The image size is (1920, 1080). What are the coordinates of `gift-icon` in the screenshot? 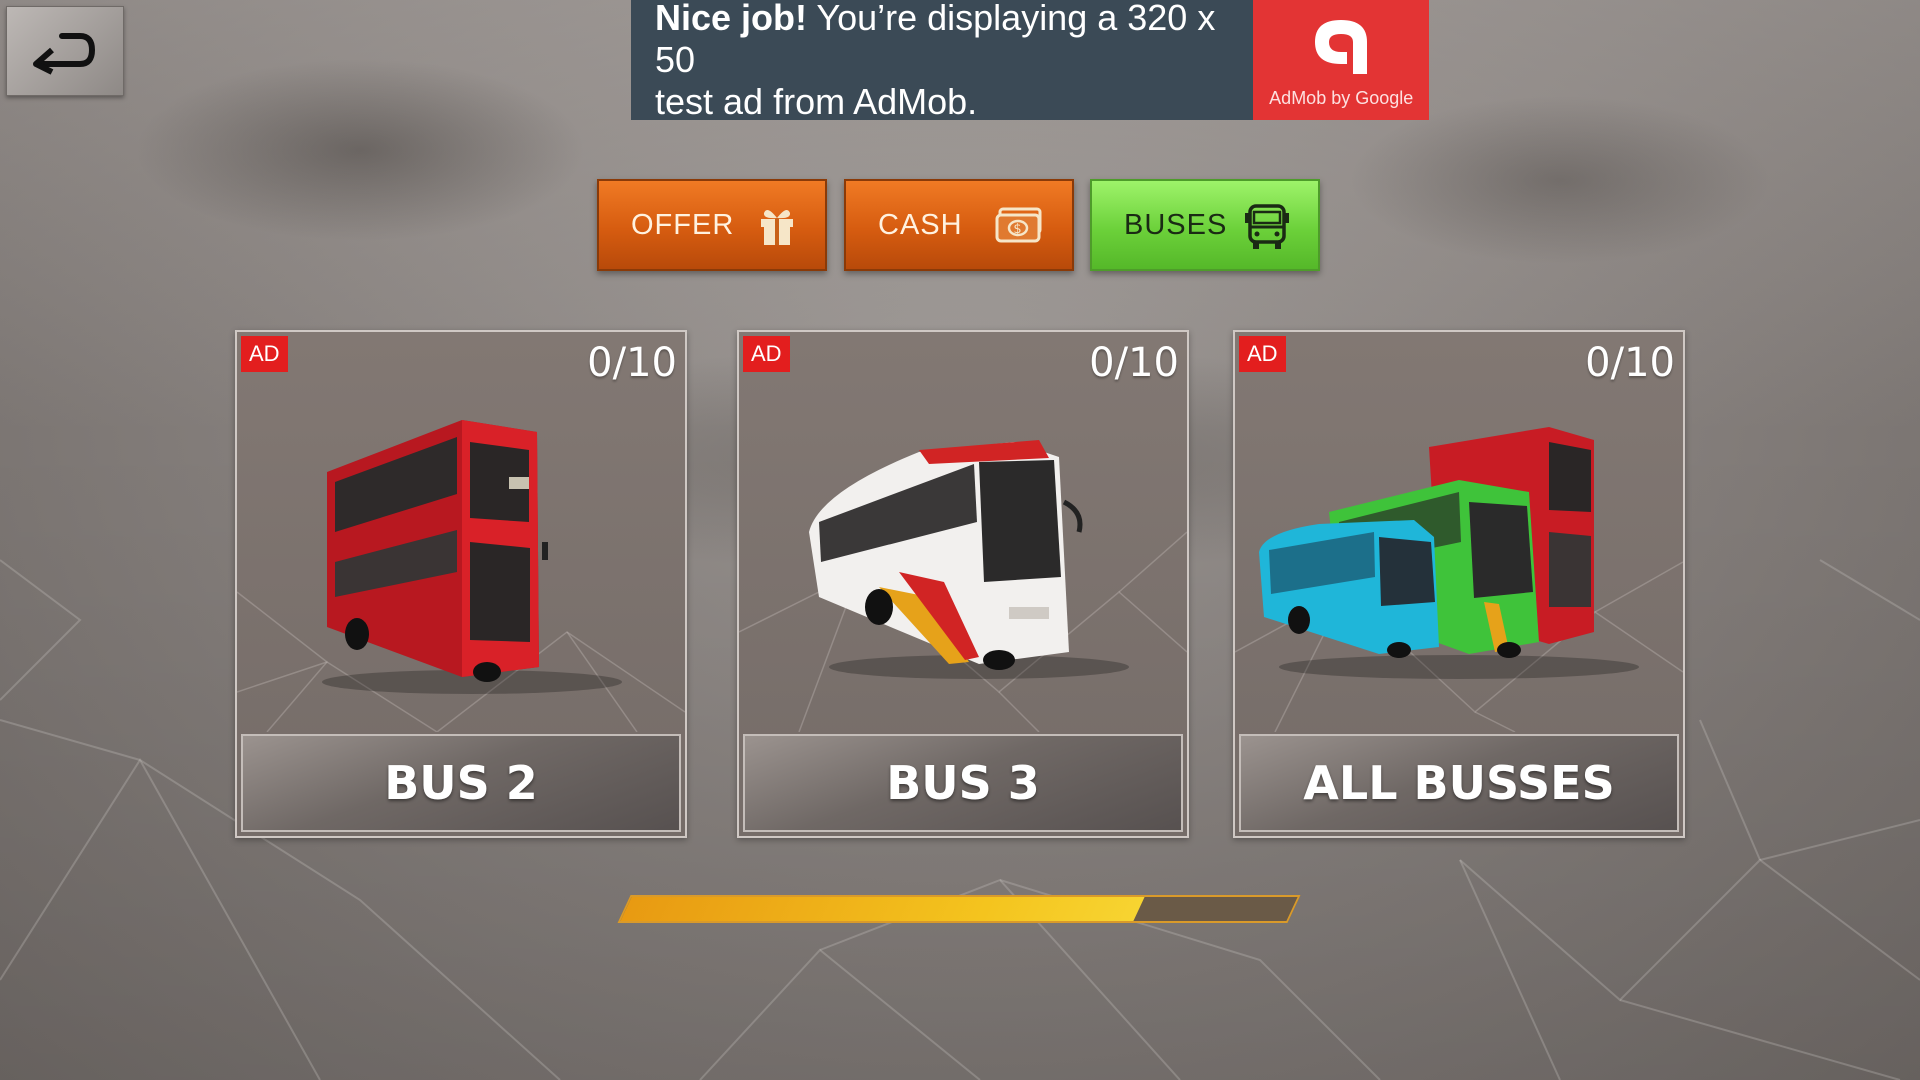 It's located at (777, 227).